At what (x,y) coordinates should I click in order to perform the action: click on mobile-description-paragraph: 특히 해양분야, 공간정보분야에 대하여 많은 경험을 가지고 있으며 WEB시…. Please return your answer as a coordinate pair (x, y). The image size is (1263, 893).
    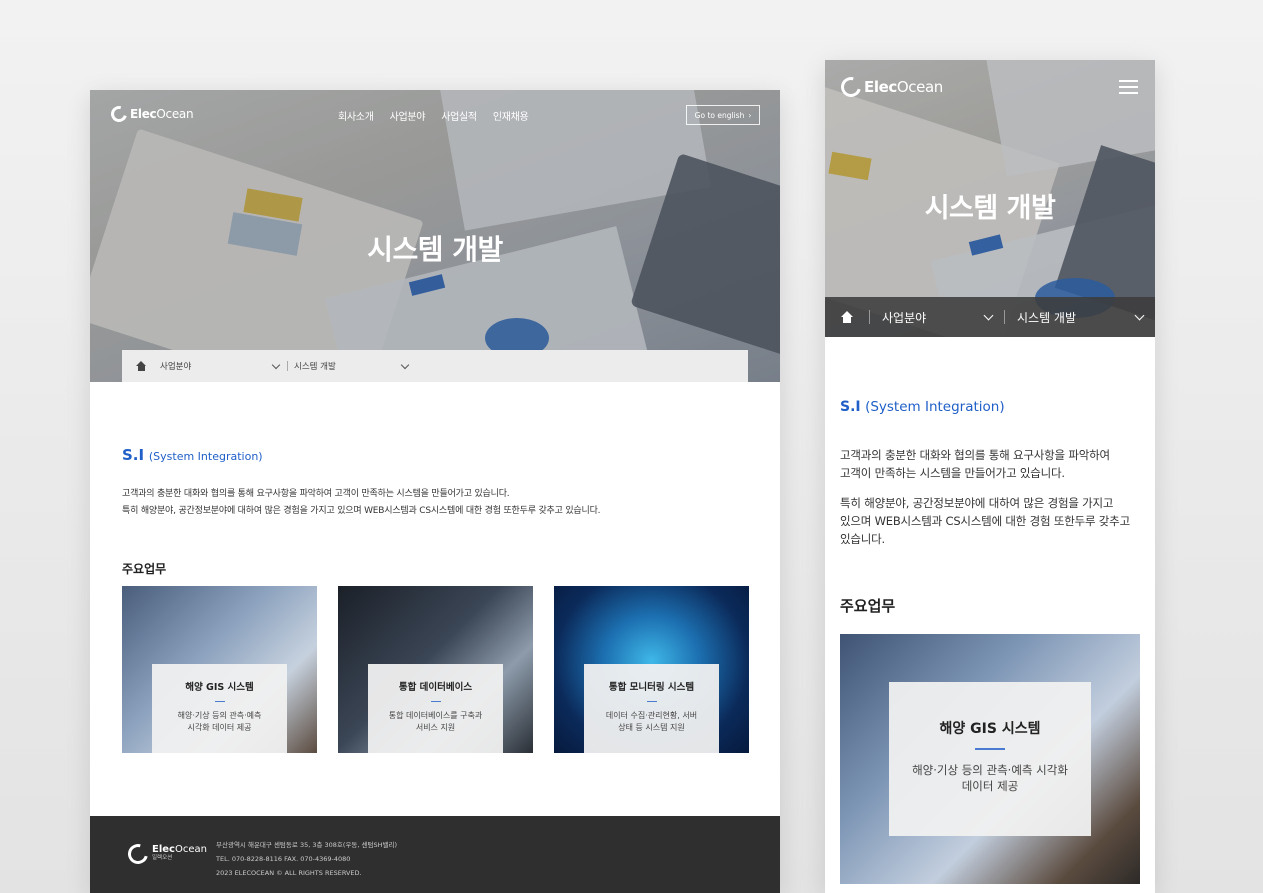
    Looking at the image, I should click on (992, 521).